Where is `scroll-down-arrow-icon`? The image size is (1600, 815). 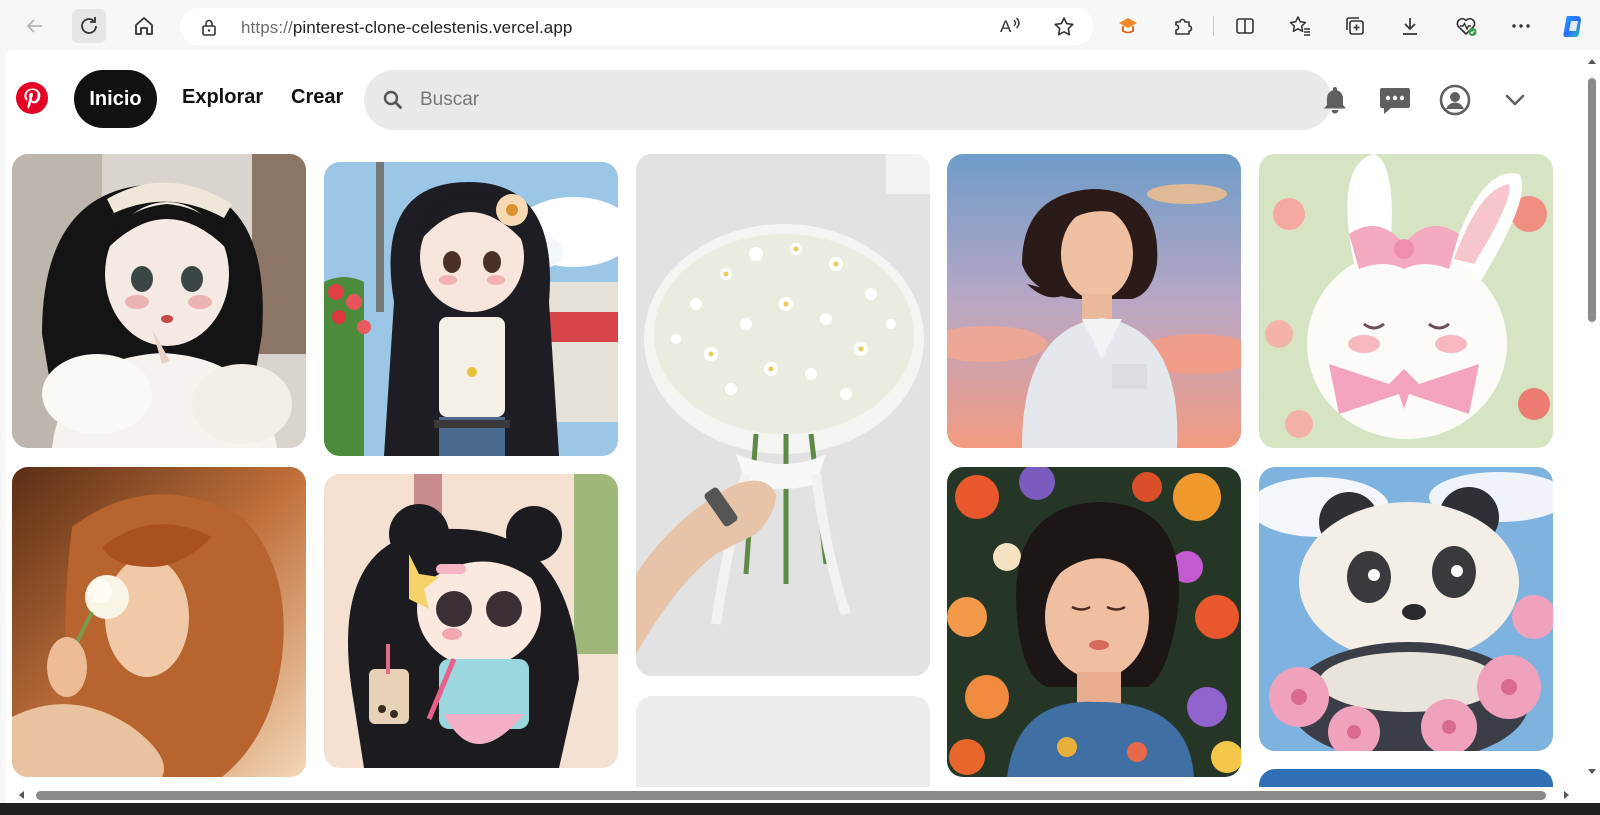 scroll-down-arrow-icon is located at coordinates (1592, 771).